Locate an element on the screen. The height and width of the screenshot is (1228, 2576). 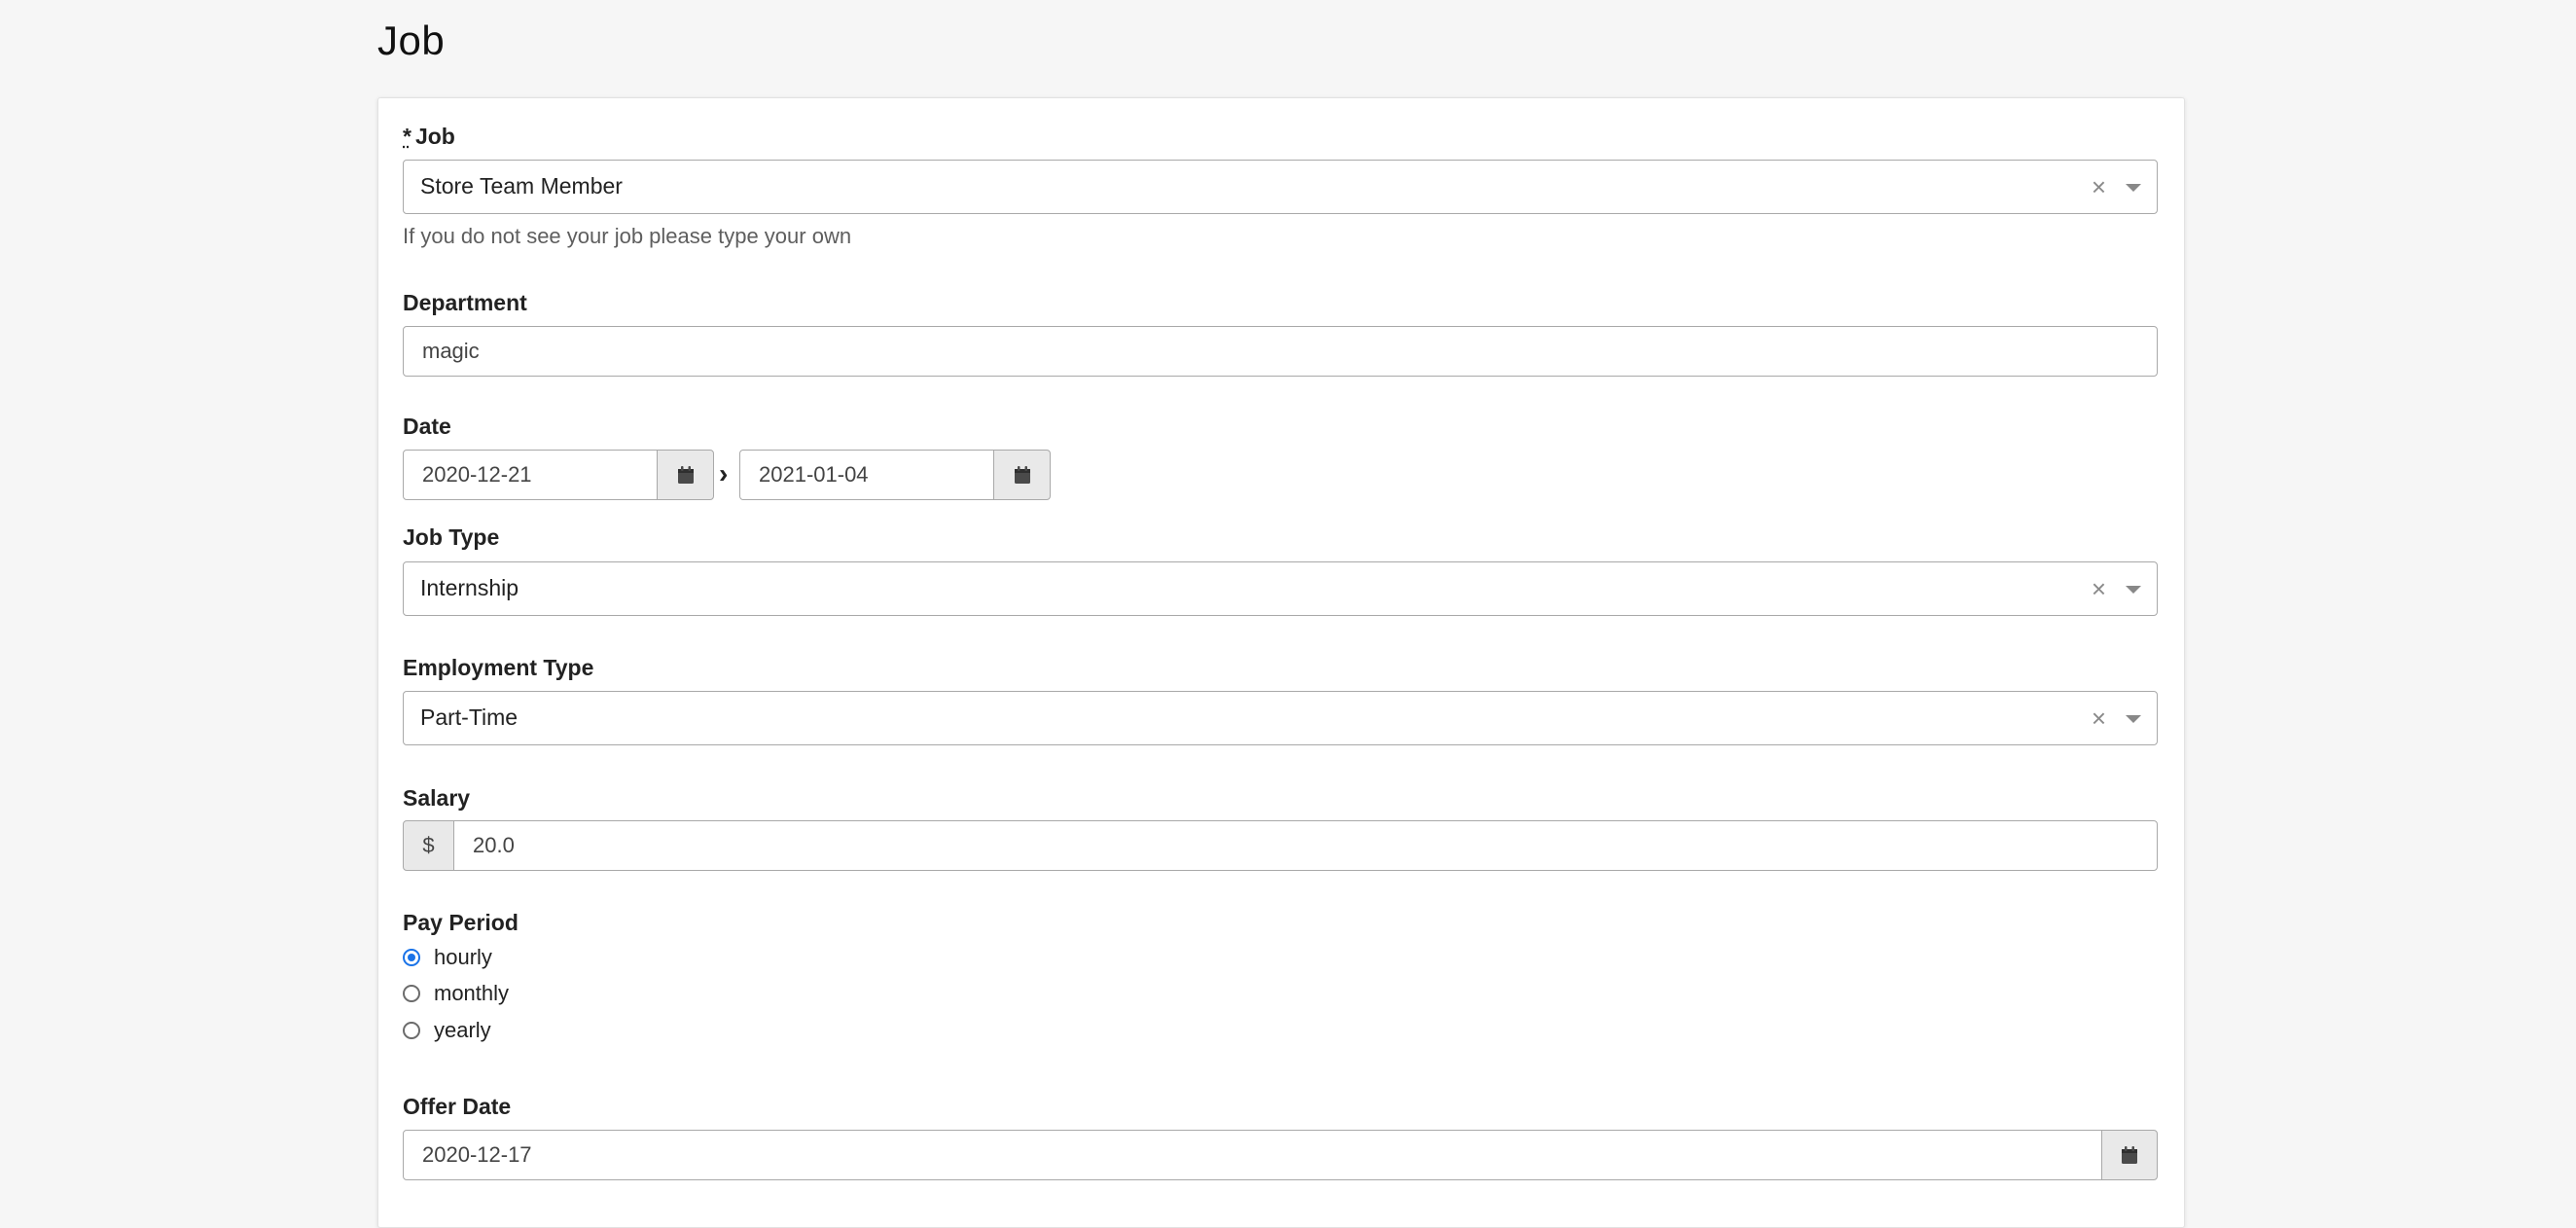
start-date-calendar-button is located at coordinates (685, 475).